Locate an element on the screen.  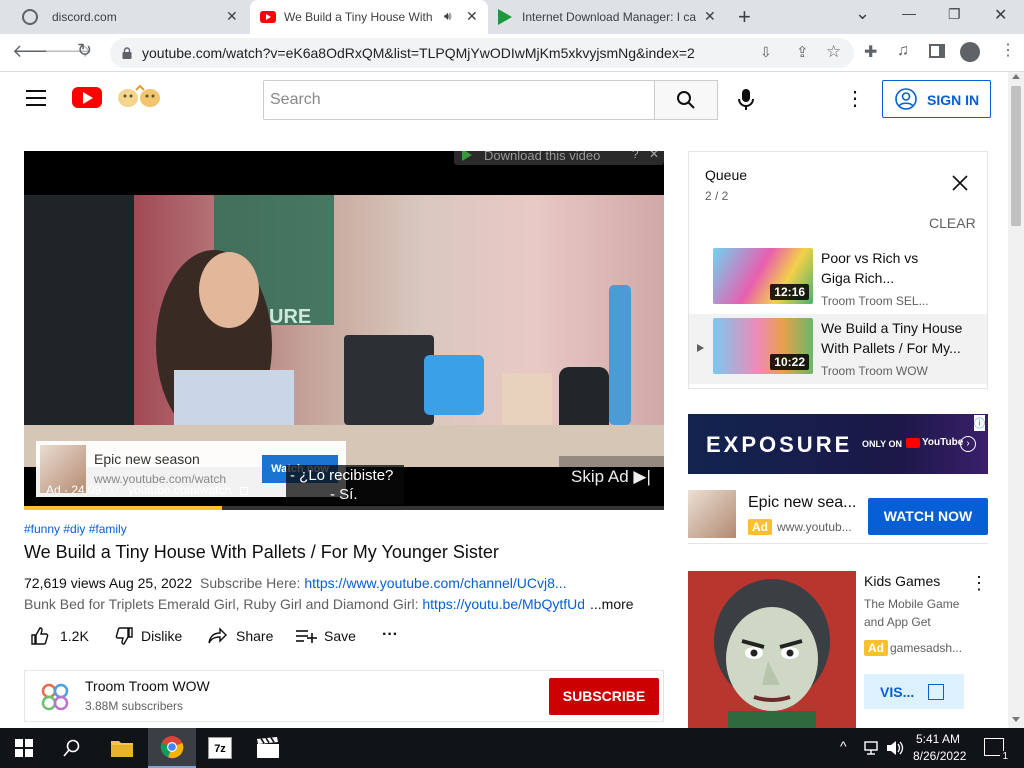
show-hidden-icons: ^ is located at coordinates (843, 746).